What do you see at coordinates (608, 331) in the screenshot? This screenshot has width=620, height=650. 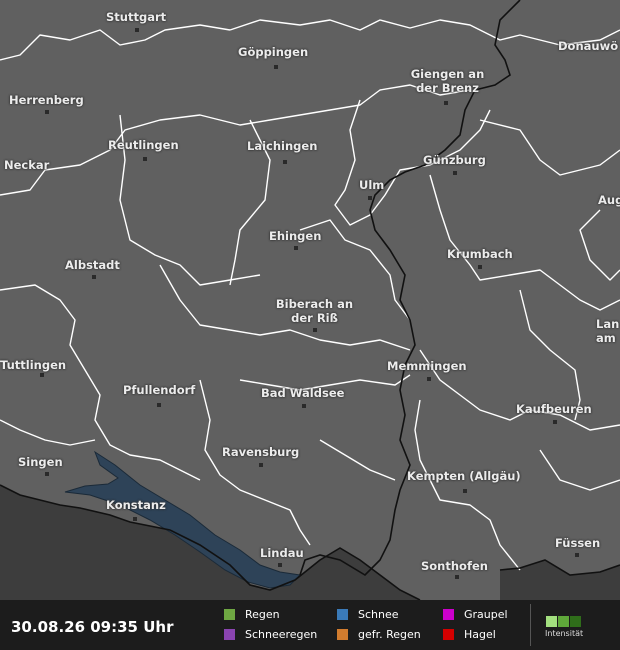 I see `city-label: Lan am` at bounding box center [608, 331].